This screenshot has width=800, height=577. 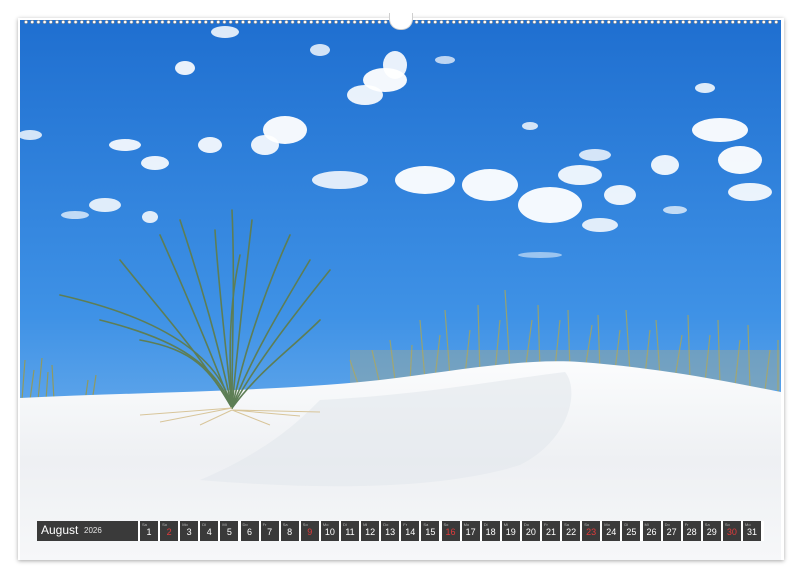 I want to click on day-cell: Do 13, so click(x=390, y=531).